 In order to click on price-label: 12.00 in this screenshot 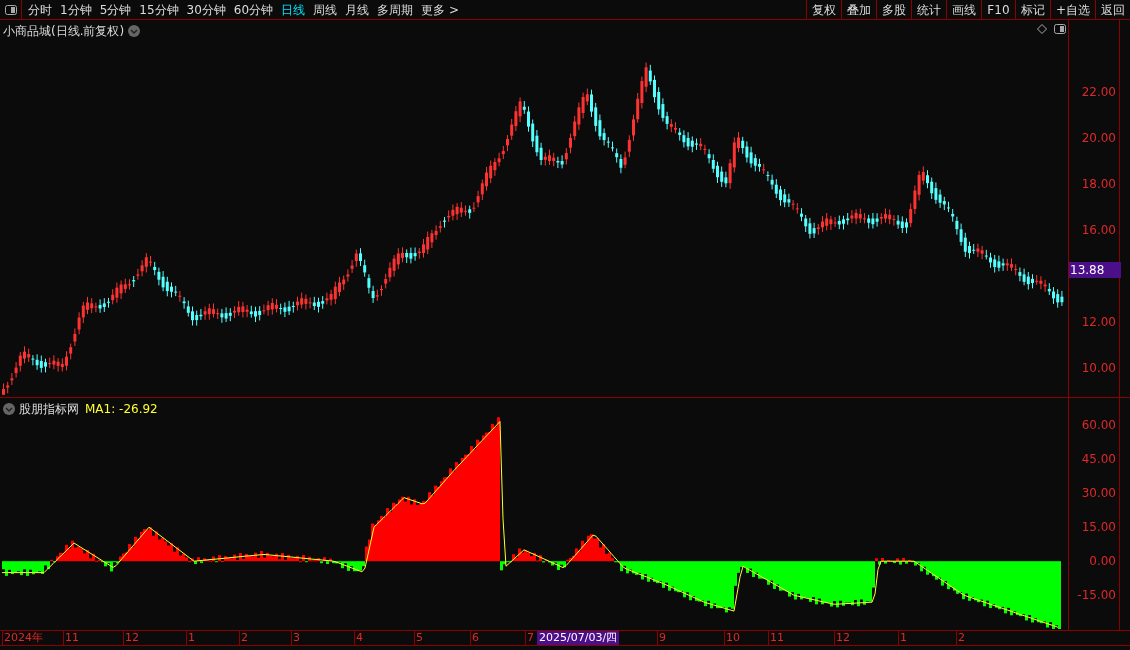, I will do `click(1098, 322)`.